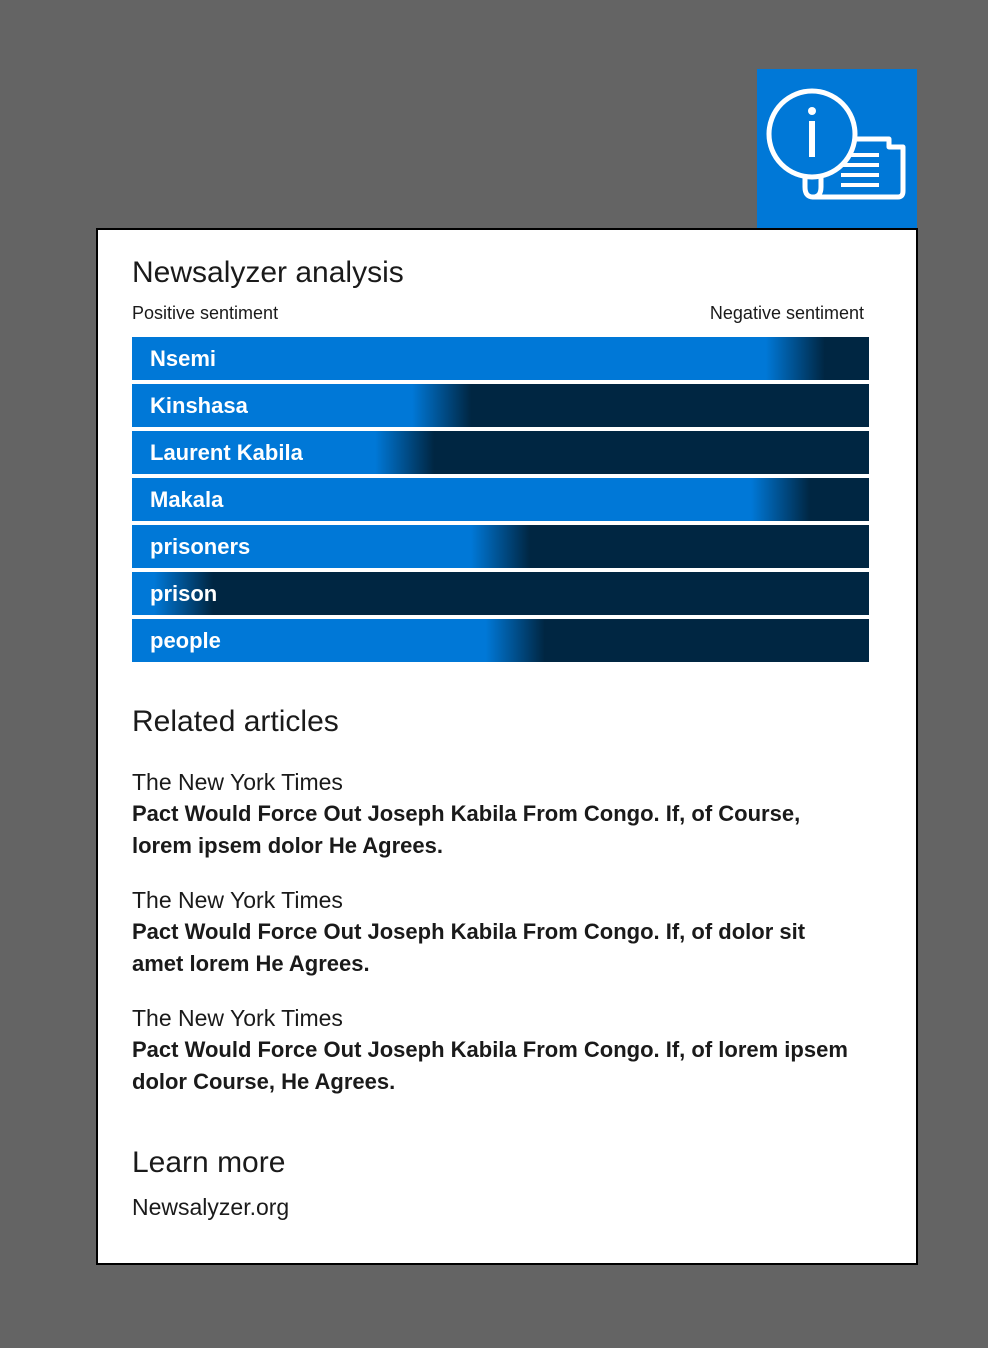 This screenshot has height=1348, width=988. I want to click on learn-more-title: Learn more, so click(209, 1162).